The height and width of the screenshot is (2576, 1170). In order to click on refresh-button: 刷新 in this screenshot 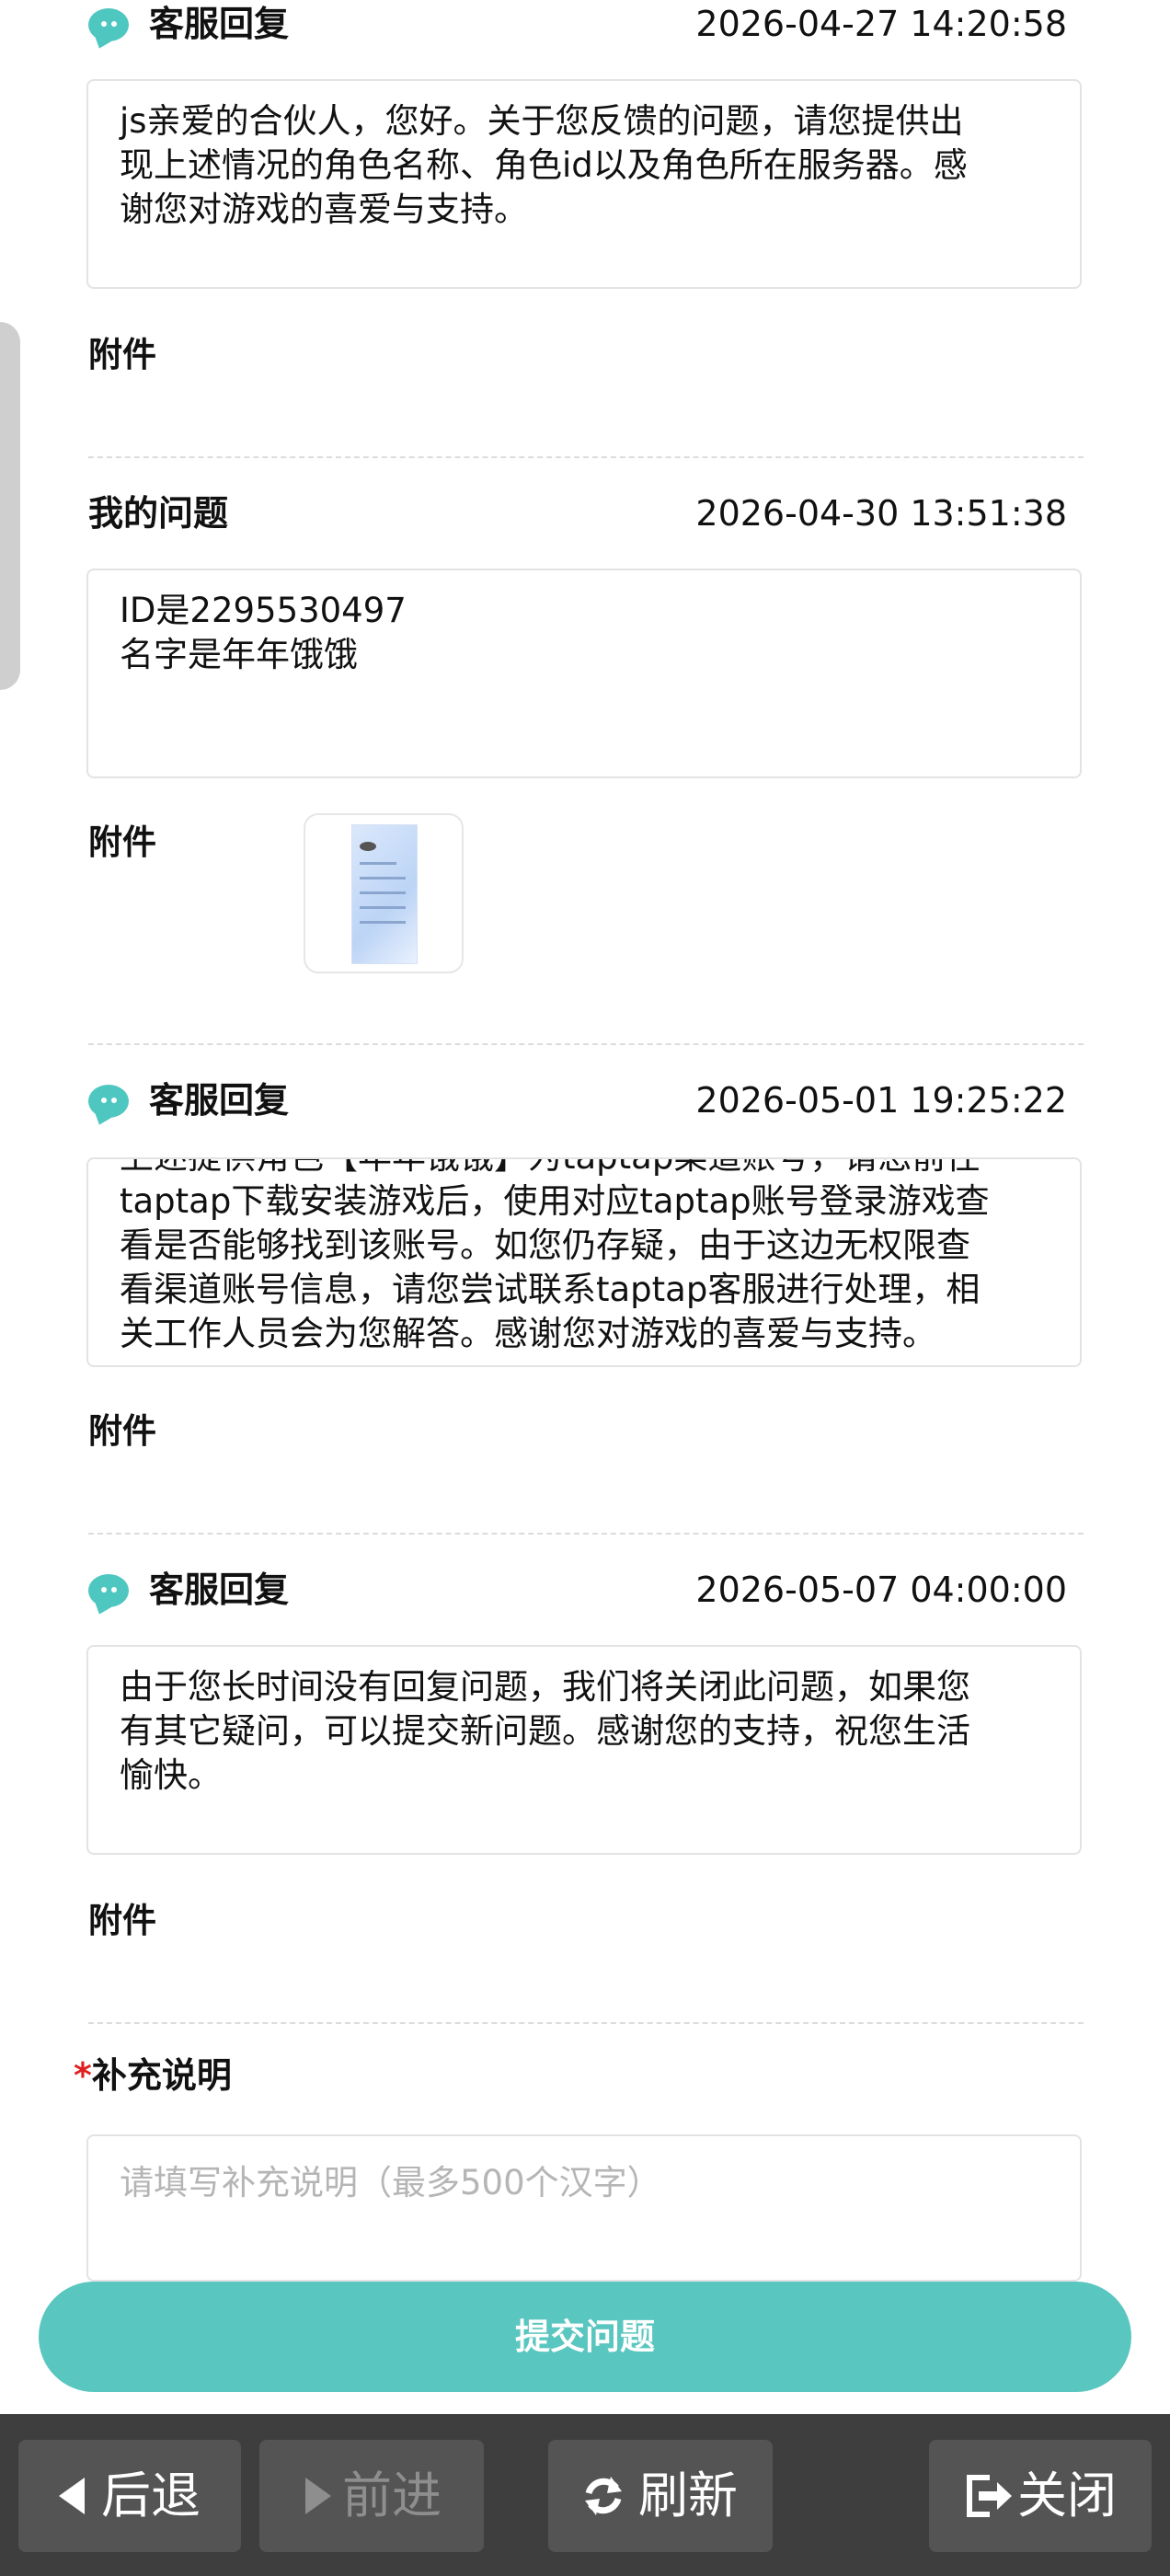, I will do `click(660, 2496)`.